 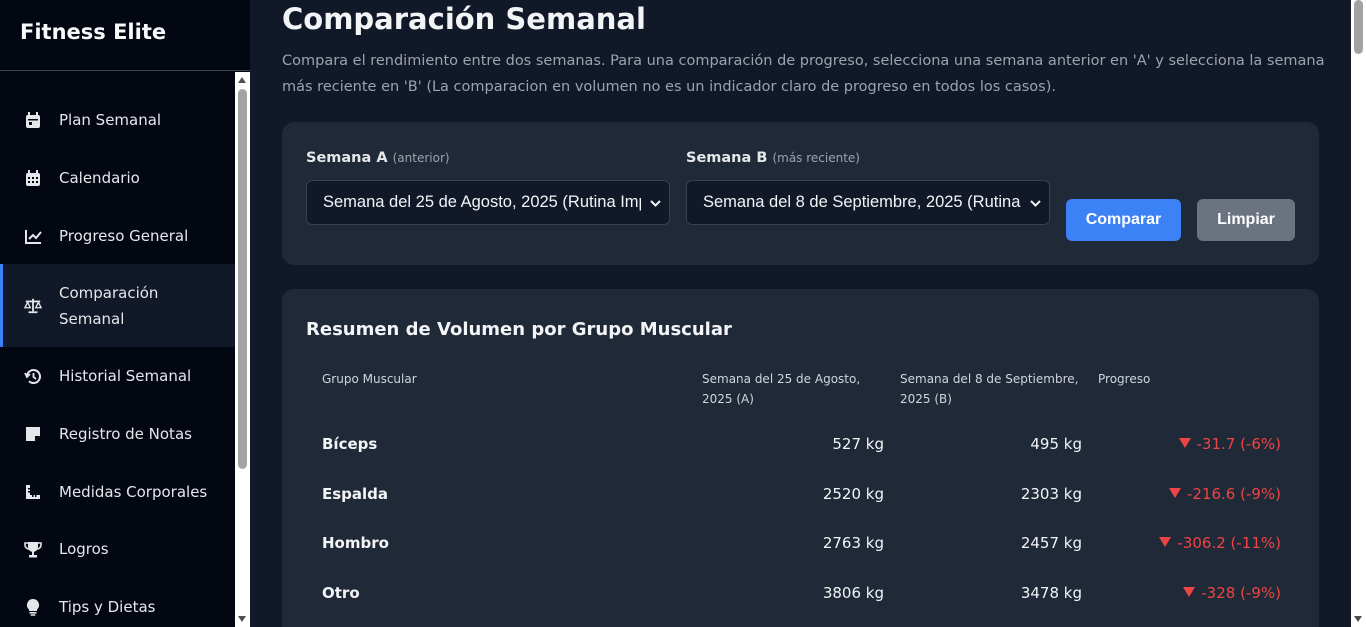 I want to click on week-b-volume-cell: 3478 kg, so click(x=1051, y=593).